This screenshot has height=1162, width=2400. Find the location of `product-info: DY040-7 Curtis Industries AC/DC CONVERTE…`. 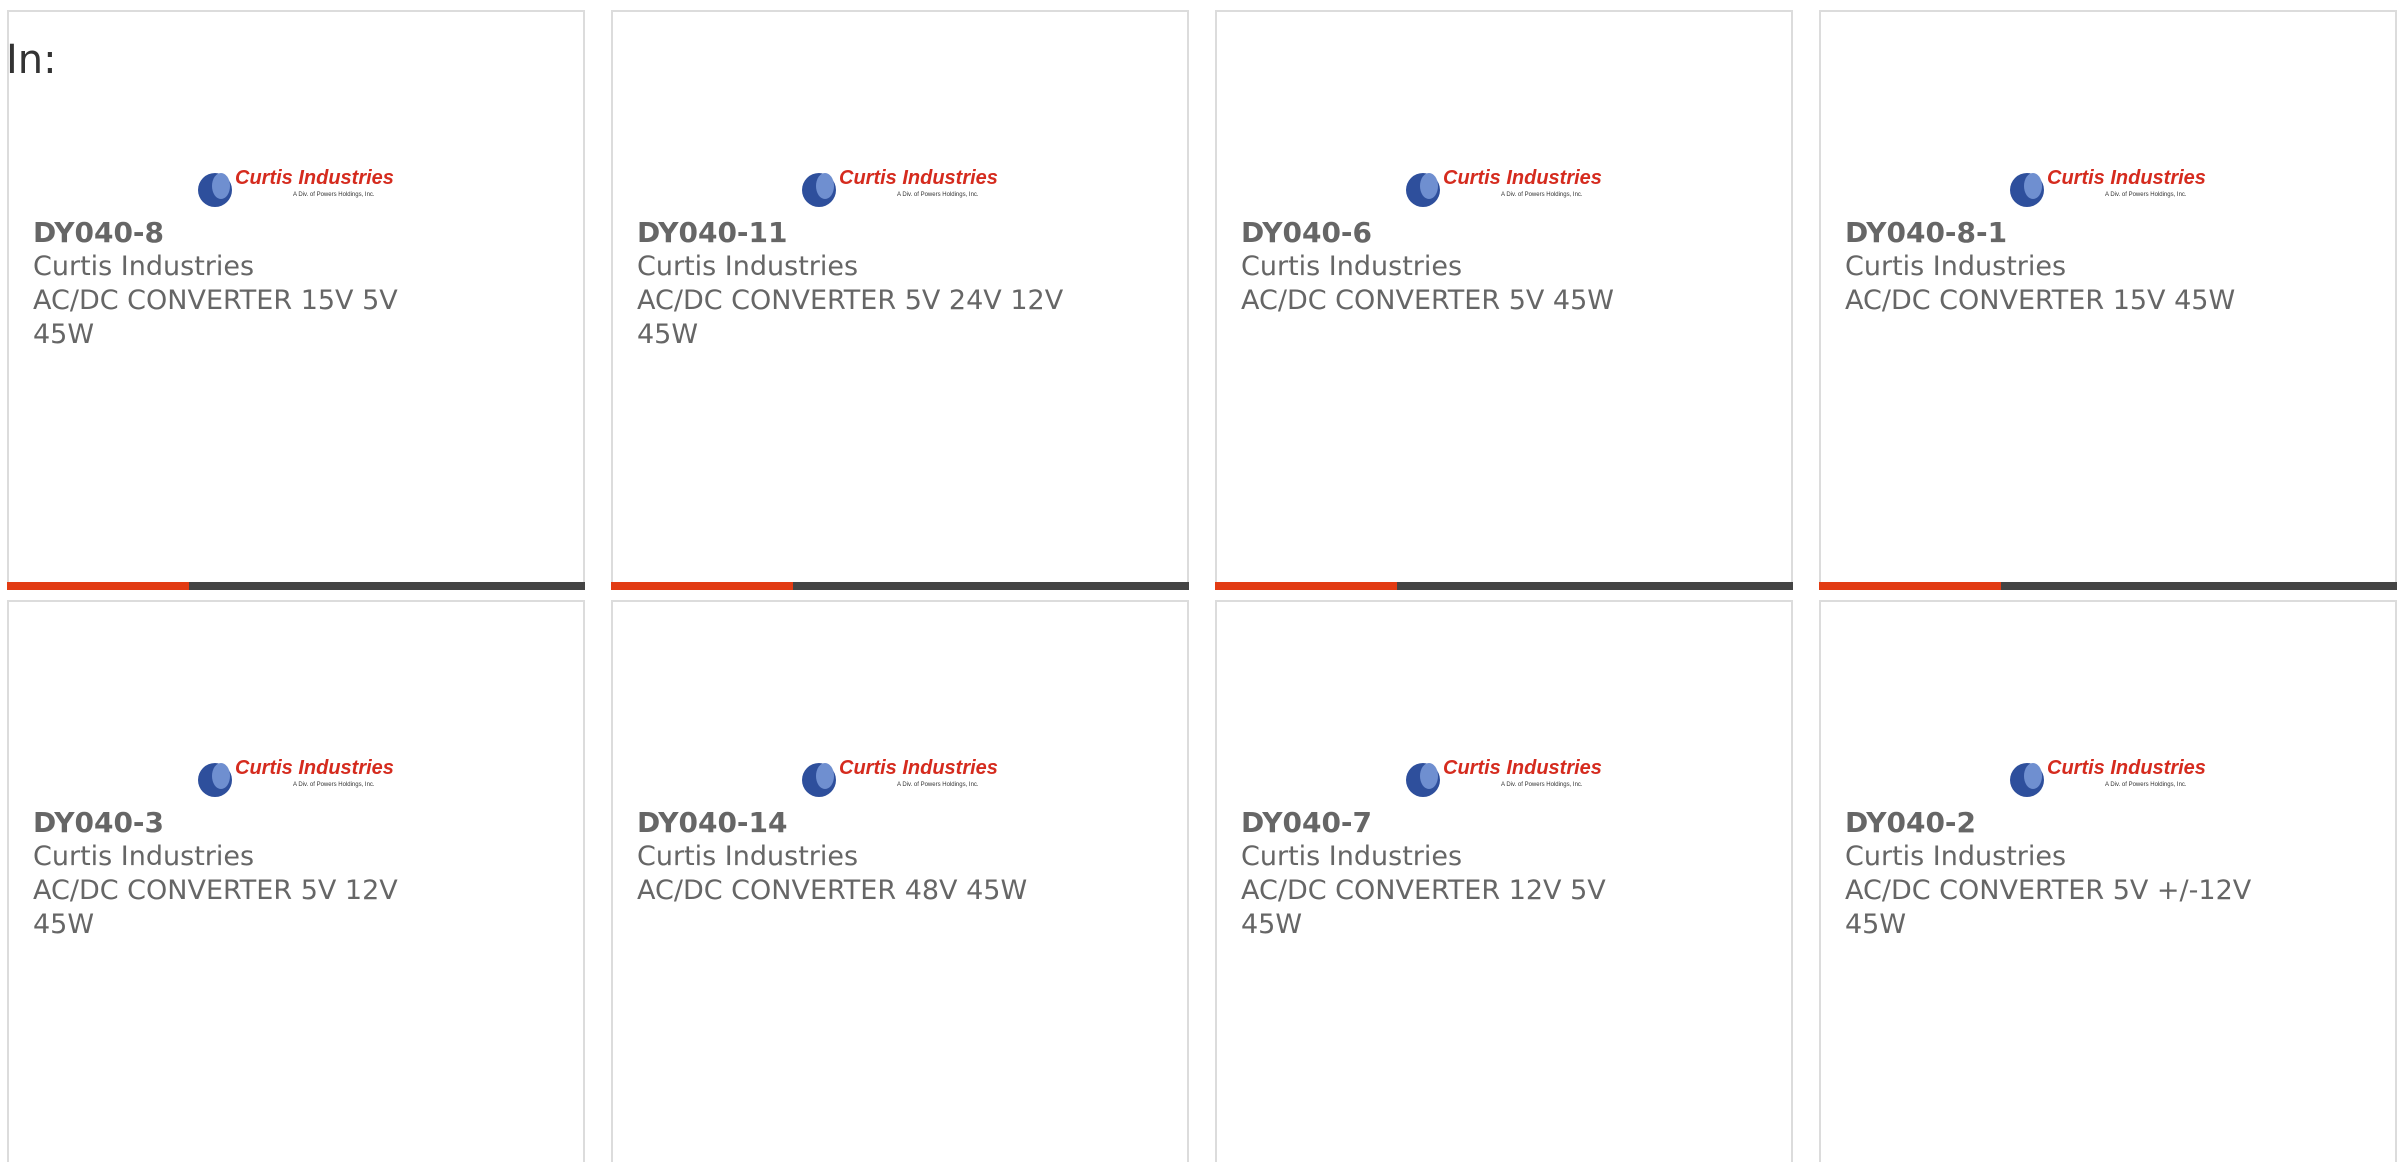

product-info: DY040-7 Curtis Industries AC/DC CONVERTE… is located at coordinates (1456, 874).